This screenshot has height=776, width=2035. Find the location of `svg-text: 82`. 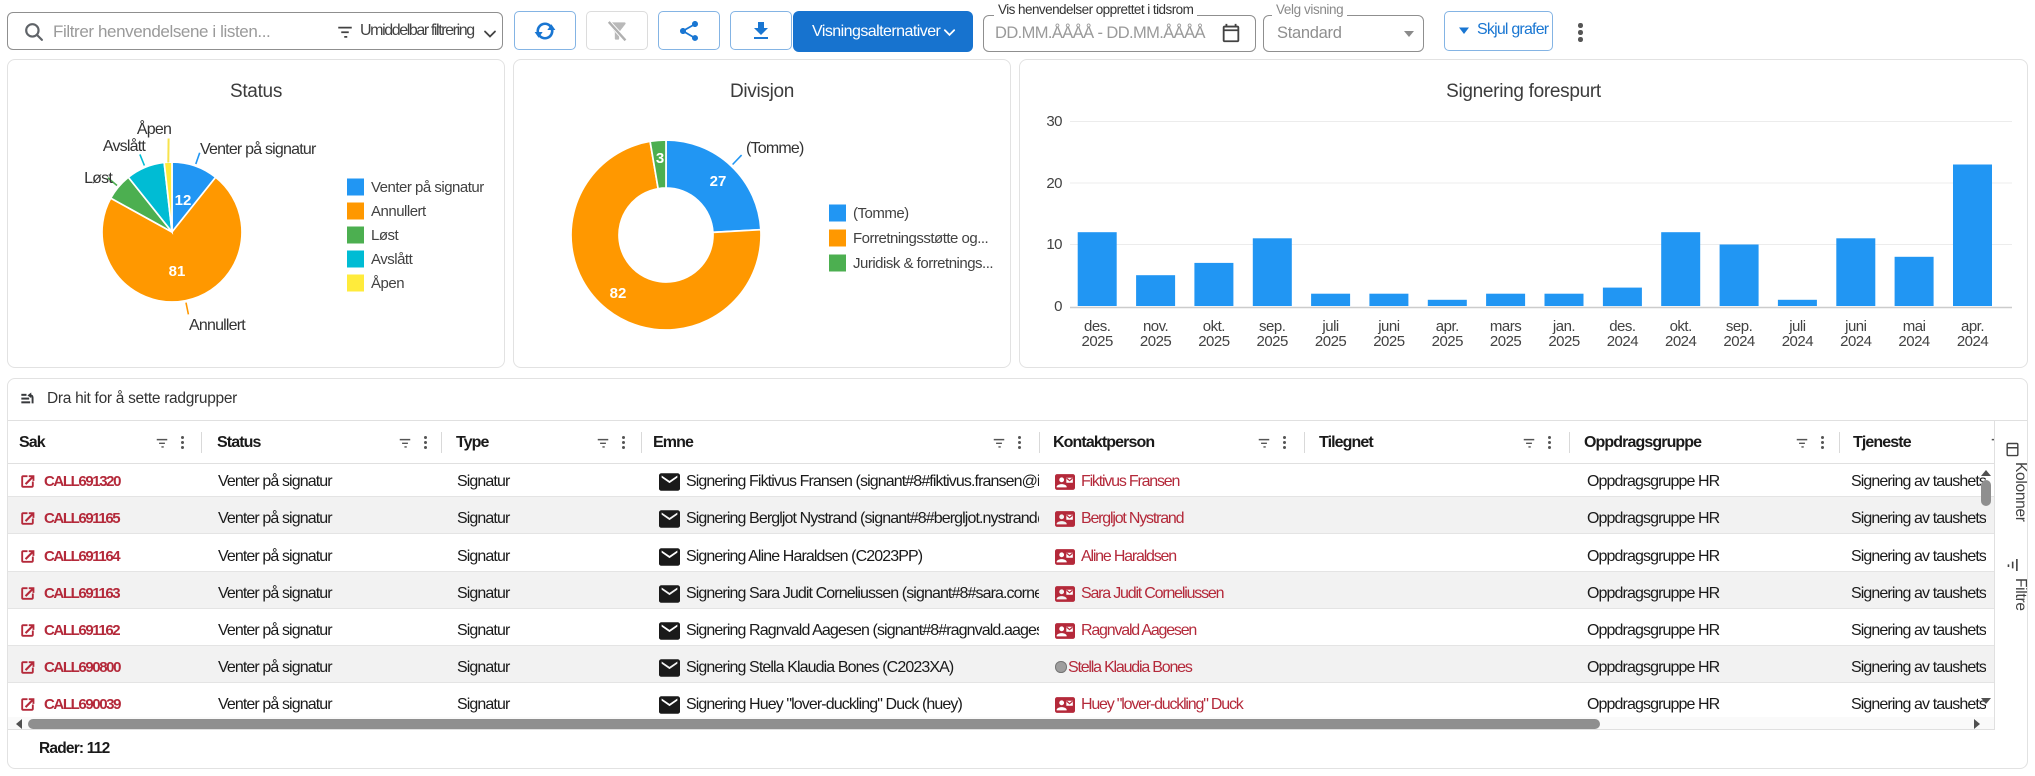

svg-text: 82 is located at coordinates (618, 293).